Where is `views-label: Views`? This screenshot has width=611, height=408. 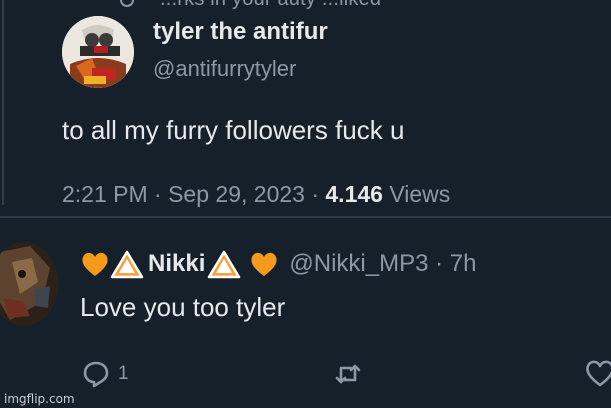 views-label: Views is located at coordinates (416, 194).